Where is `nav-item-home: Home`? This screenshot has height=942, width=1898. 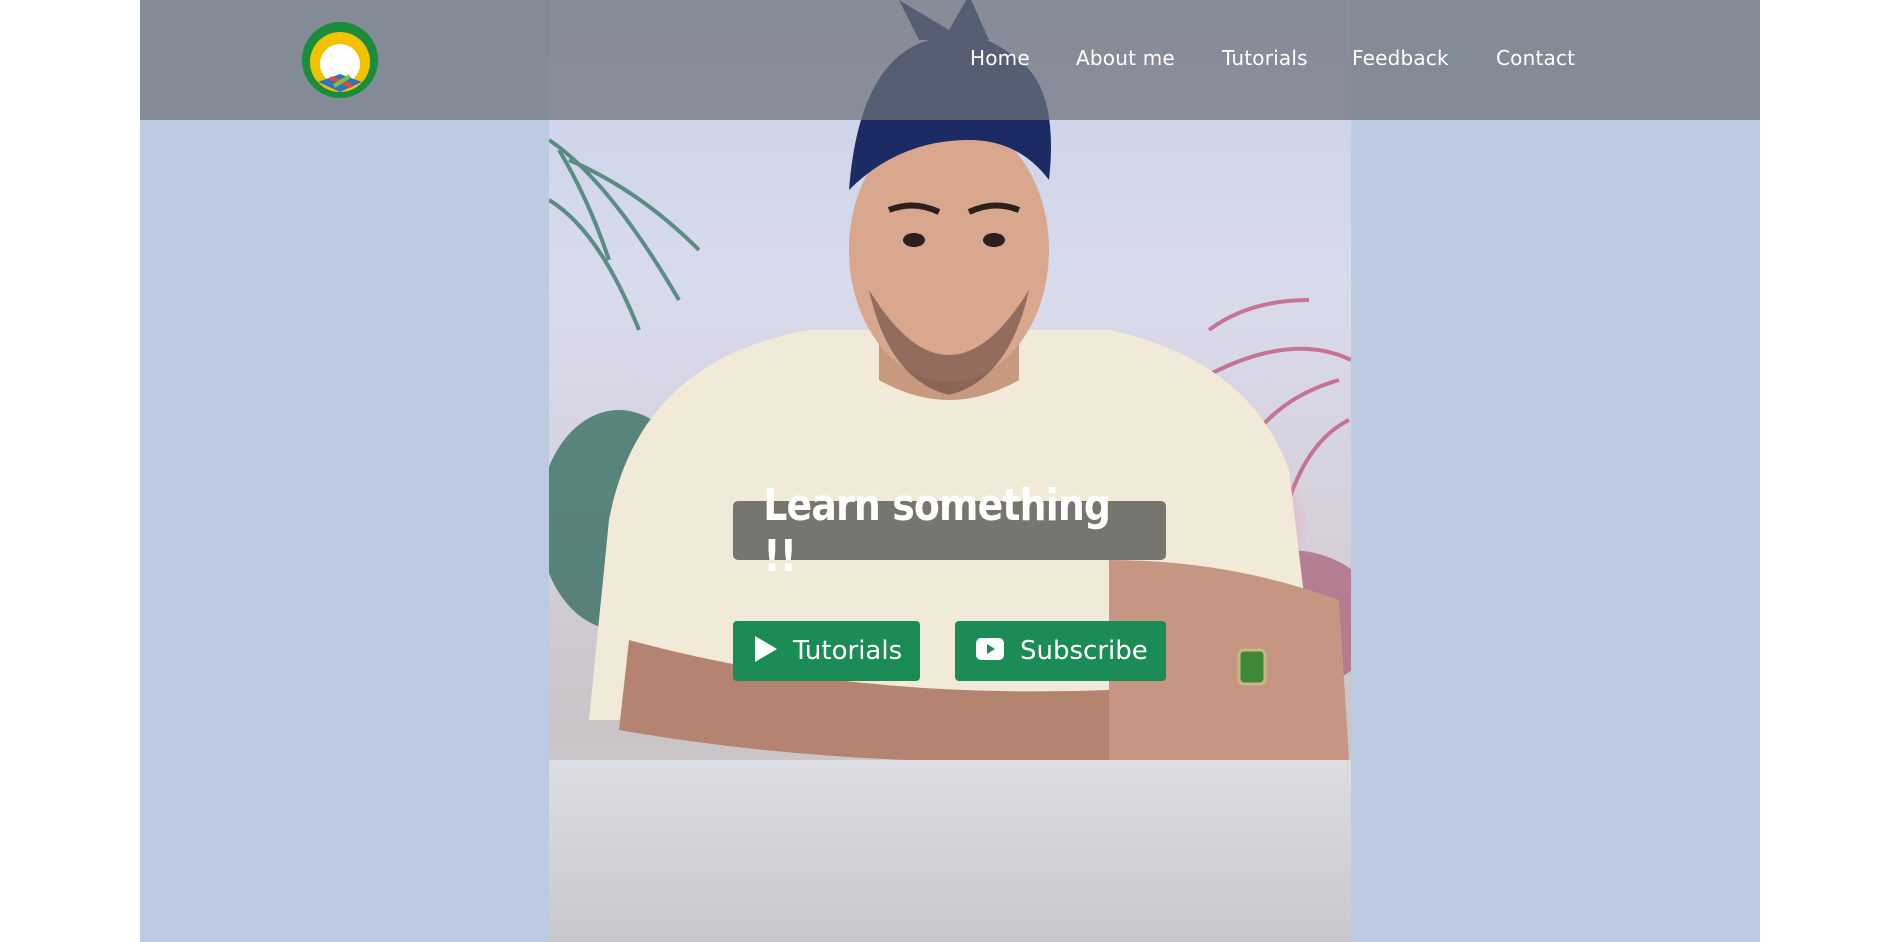 nav-item-home: Home is located at coordinates (1000, 58).